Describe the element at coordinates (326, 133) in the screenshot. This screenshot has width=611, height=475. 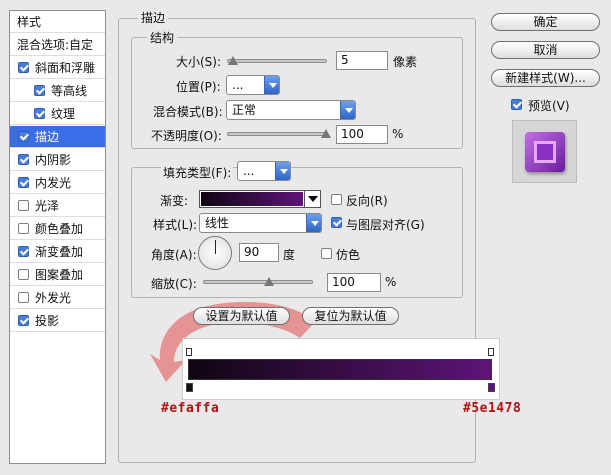
I see `opacity-slider-thumb` at that location.